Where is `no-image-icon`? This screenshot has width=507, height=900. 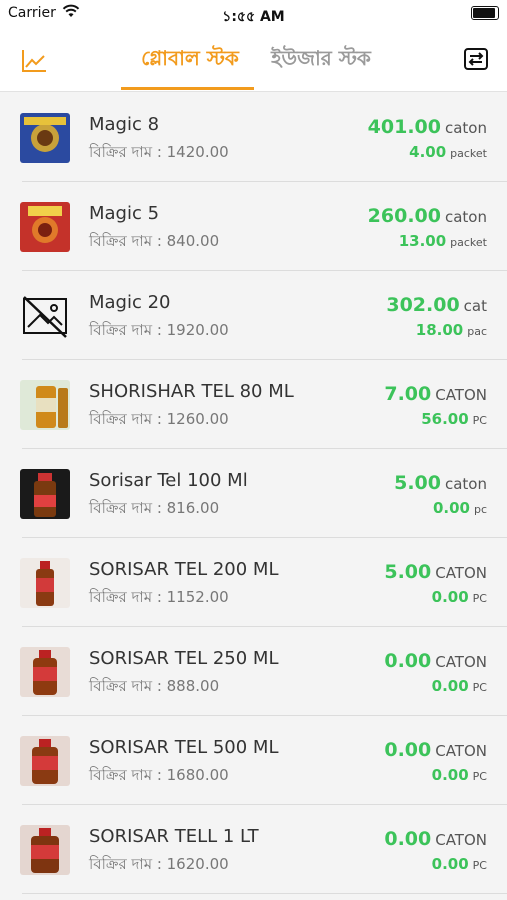
no-image-icon is located at coordinates (45, 317).